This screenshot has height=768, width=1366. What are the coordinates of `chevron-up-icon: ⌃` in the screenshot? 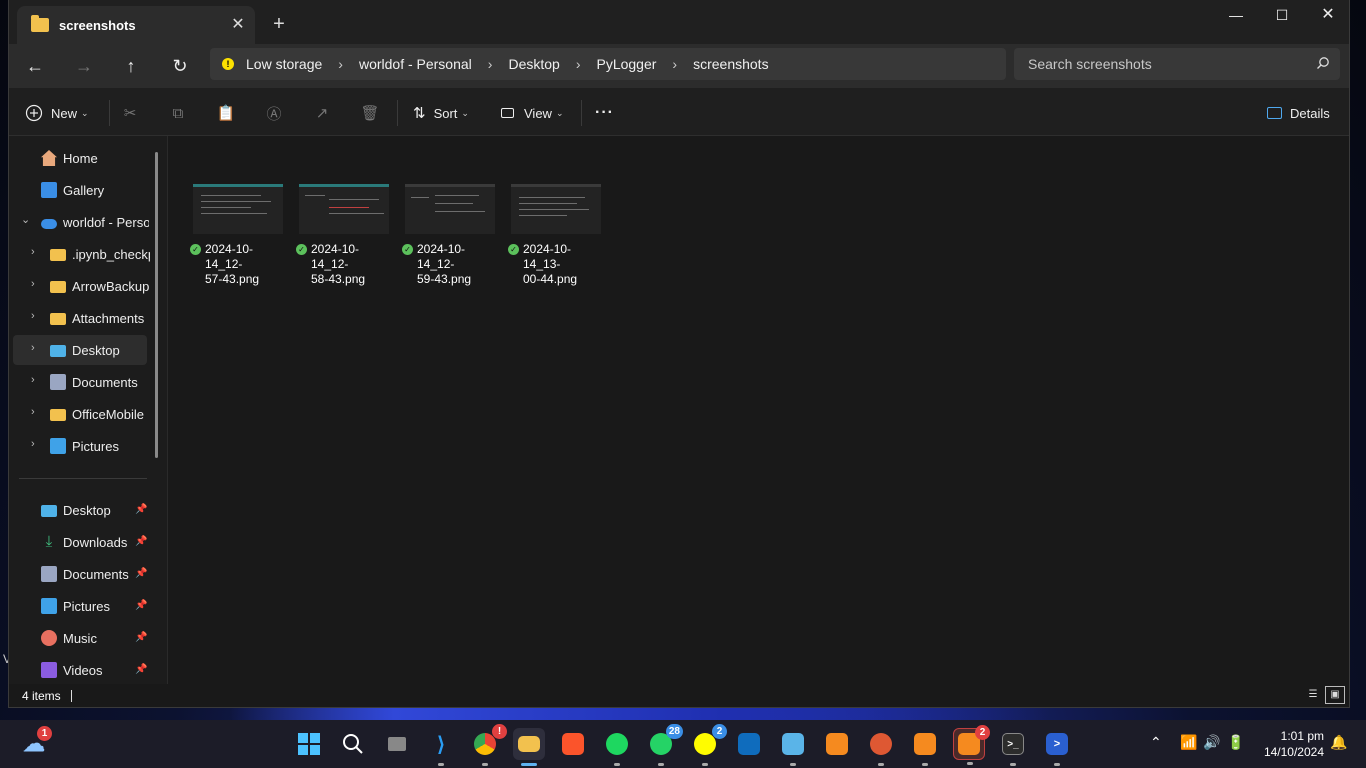 It's located at (1156, 742).